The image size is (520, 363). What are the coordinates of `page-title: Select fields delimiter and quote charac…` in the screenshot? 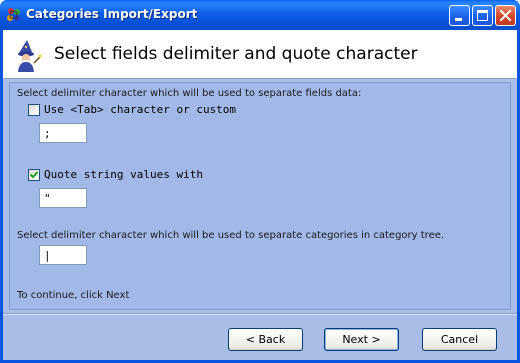 It's located at (236, 54).